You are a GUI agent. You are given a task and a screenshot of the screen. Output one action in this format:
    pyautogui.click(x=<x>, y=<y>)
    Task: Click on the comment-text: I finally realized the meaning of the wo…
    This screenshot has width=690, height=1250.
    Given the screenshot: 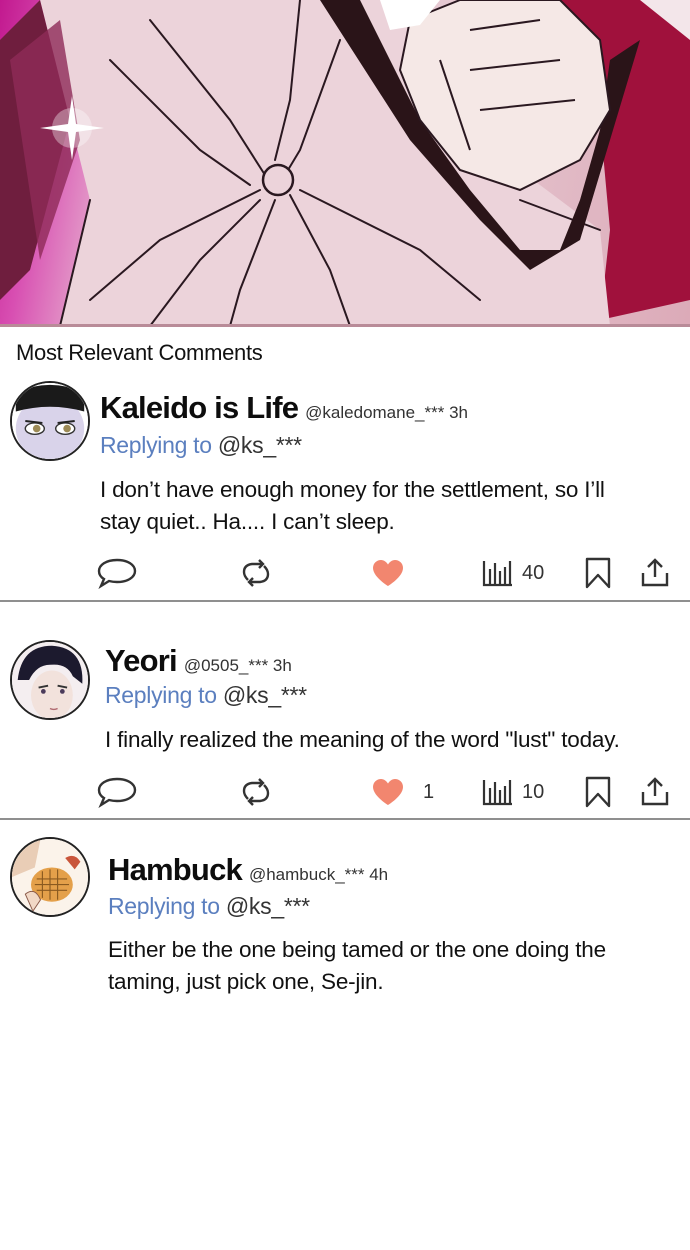 What is the action you would take?
    pyautogui.click(x=362, y=739)
    